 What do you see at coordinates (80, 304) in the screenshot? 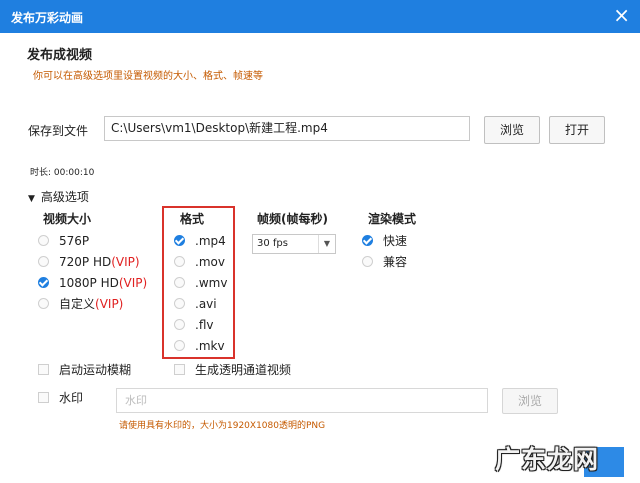
I see `size-option-custom: 自定义(VIP)` at bounding box center [80, 304].